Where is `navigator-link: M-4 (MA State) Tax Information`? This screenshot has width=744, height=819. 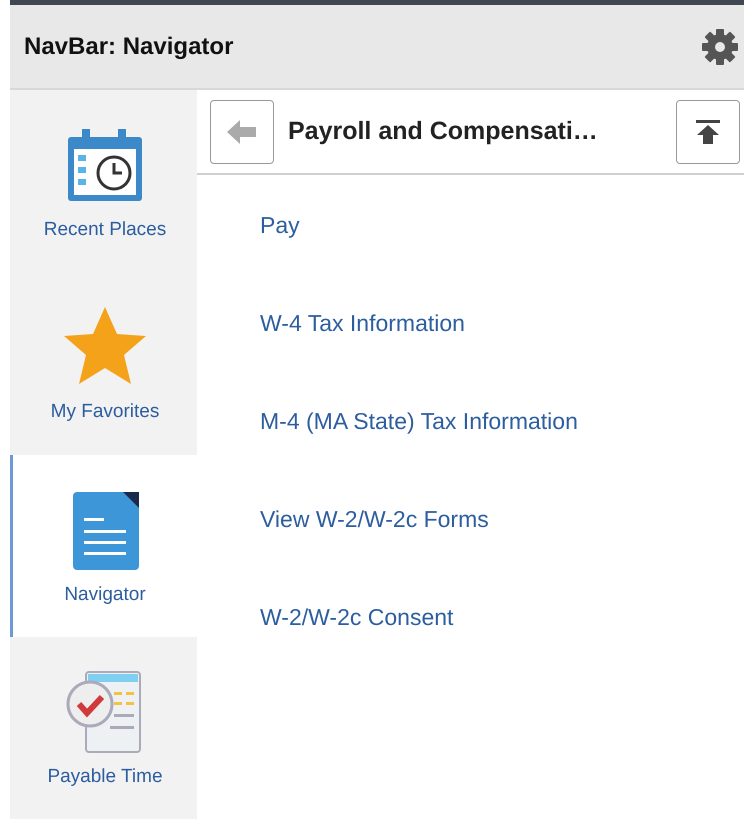 navigator-link: M-4 (MA State) Tax Information is located at coordinates (502, 421).